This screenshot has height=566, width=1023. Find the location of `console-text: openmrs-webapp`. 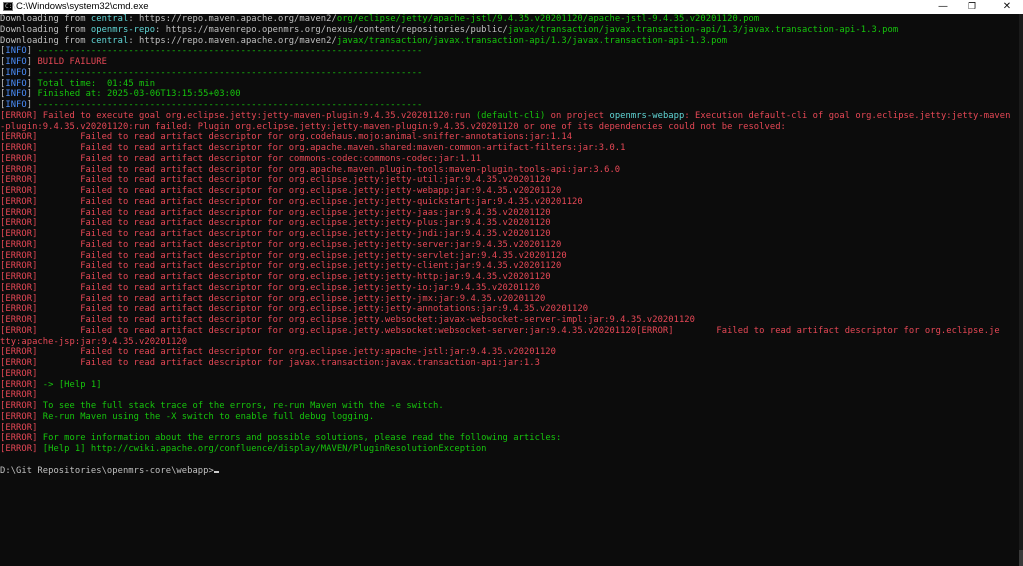

console-text: openmrs-webapp is located at coordinates (647, 115).